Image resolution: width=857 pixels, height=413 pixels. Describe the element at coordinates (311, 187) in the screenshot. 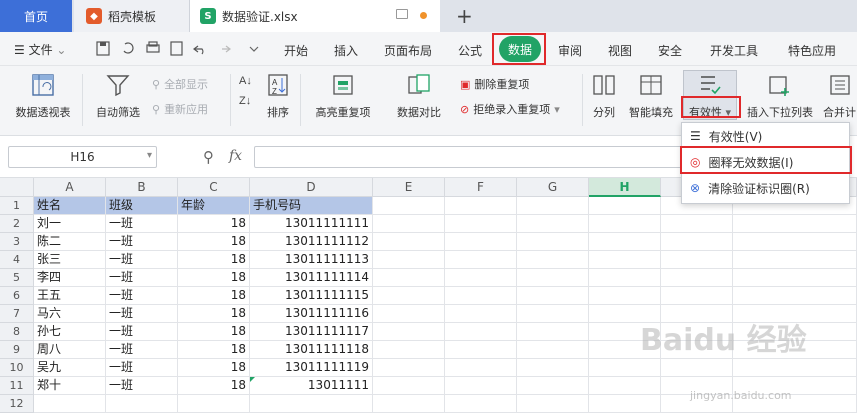

I see `column-header: D` at that location.